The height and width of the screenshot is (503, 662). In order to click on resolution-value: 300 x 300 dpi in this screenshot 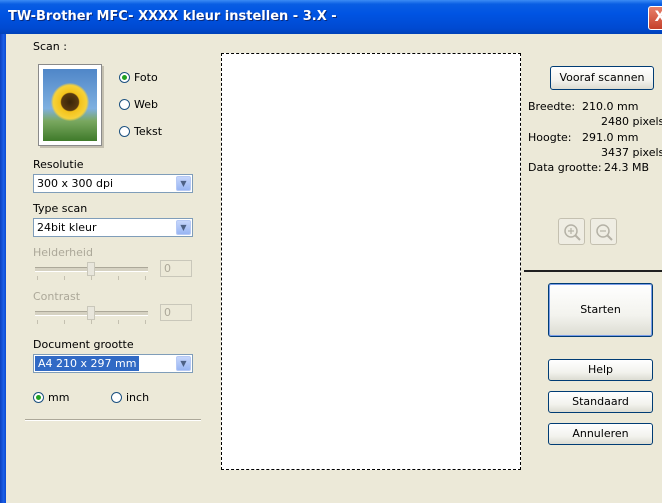, I will do `click(75, 183)`.